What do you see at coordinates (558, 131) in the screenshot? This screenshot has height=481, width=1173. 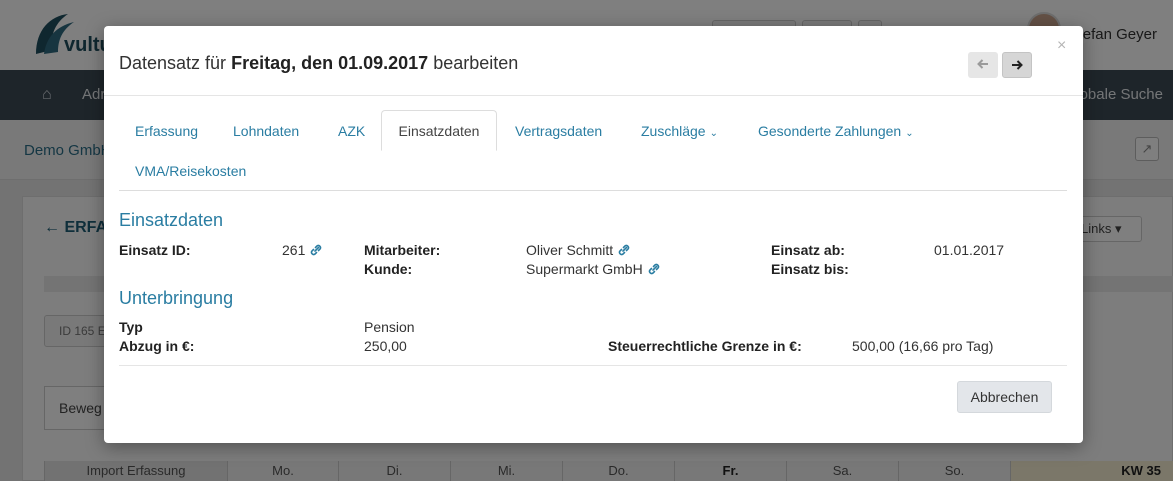 I see `tab-vertragsdaten: Vertragsdaten` at bounding box center [558, 131].